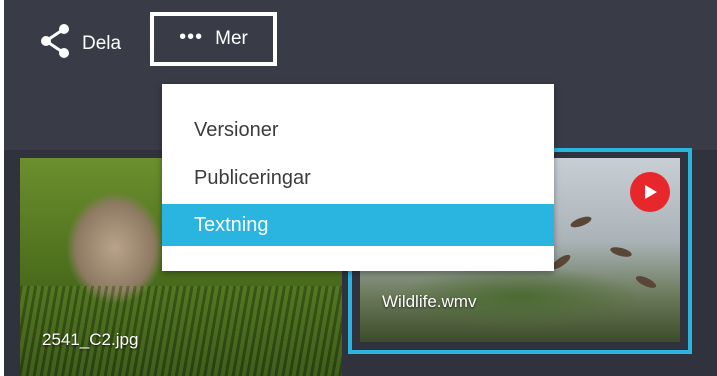 The width and height of the screenshot is (717, 376). I want to click on menu-item-publications: Publiceringar, so click(358, 178).